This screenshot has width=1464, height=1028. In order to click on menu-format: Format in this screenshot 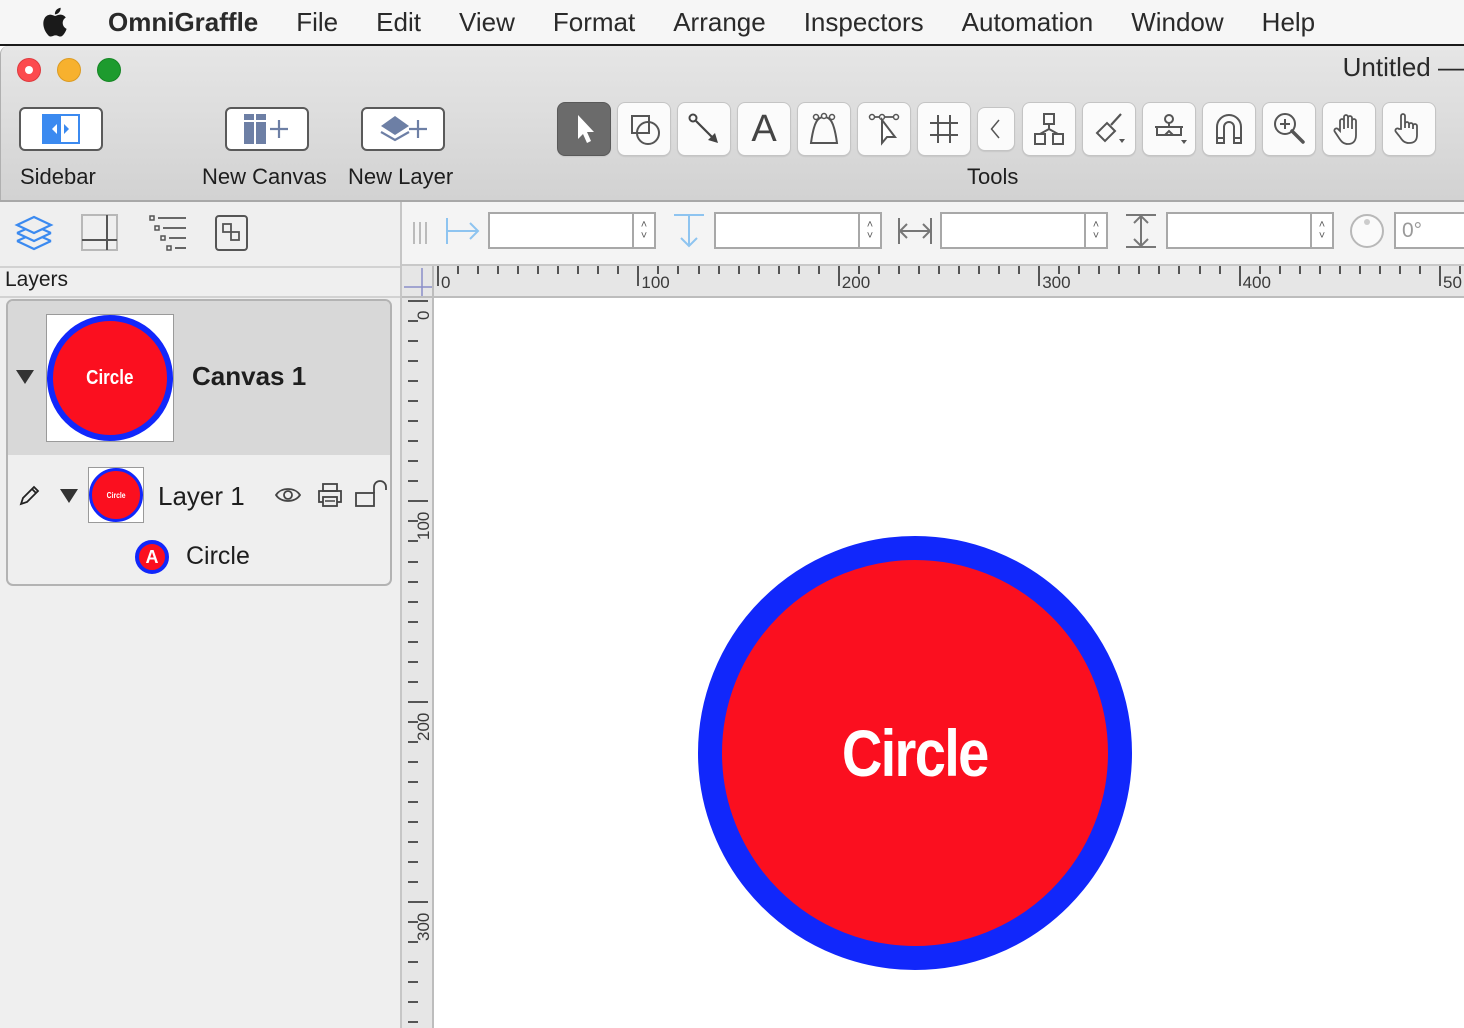, I will do `click(594, 22)`.